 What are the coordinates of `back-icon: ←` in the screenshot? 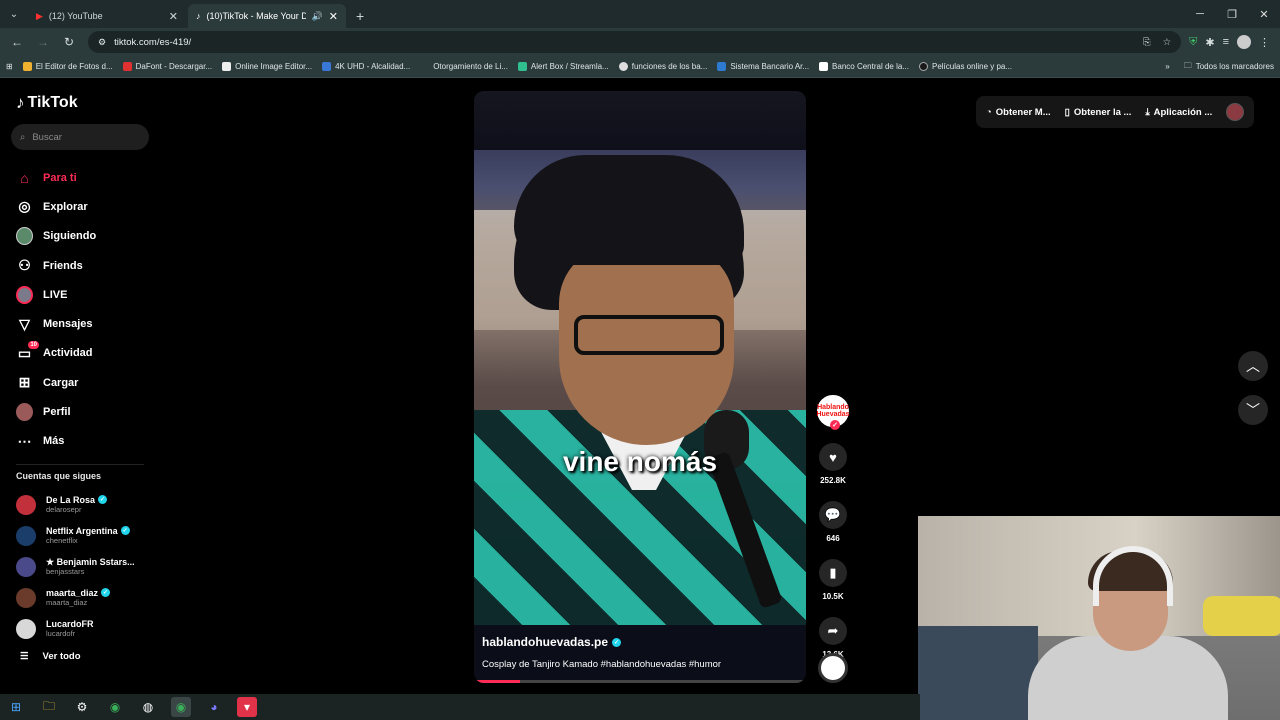 It's located at (17, 42).